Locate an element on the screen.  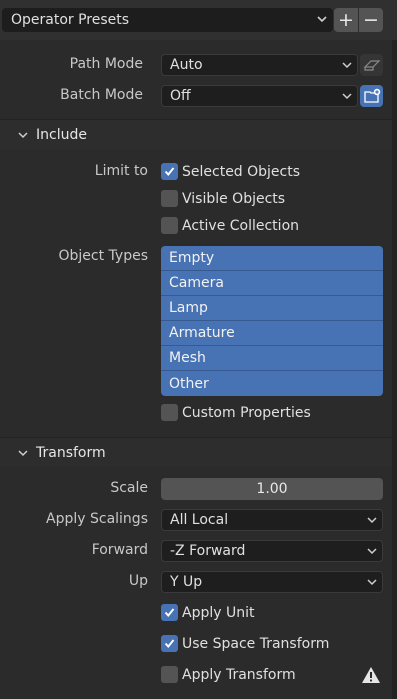
object-type-empty: Empty is located at coordinates (272, 258).